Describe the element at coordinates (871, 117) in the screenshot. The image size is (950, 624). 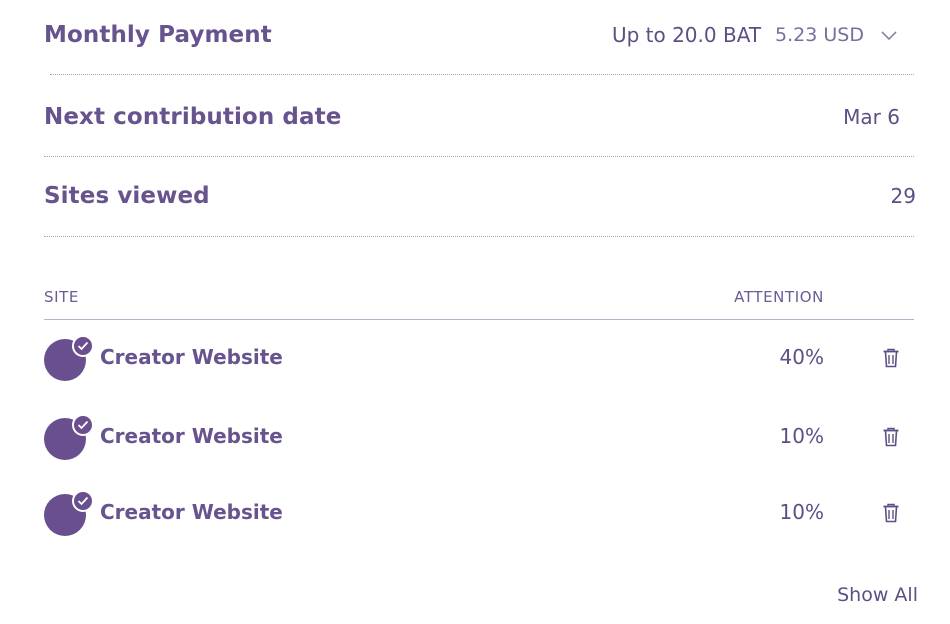
I see `next-contribution-value: Mar 6` at that location.